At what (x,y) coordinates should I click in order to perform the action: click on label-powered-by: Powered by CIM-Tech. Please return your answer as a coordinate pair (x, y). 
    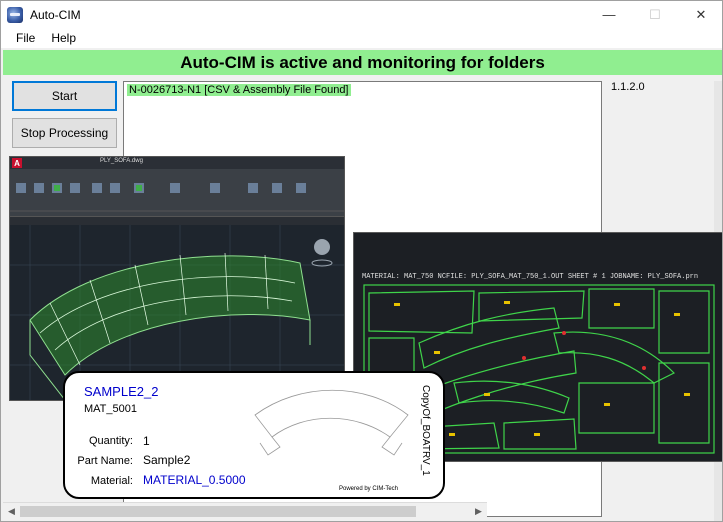
    Looking at the image, I should click on (369, 489).